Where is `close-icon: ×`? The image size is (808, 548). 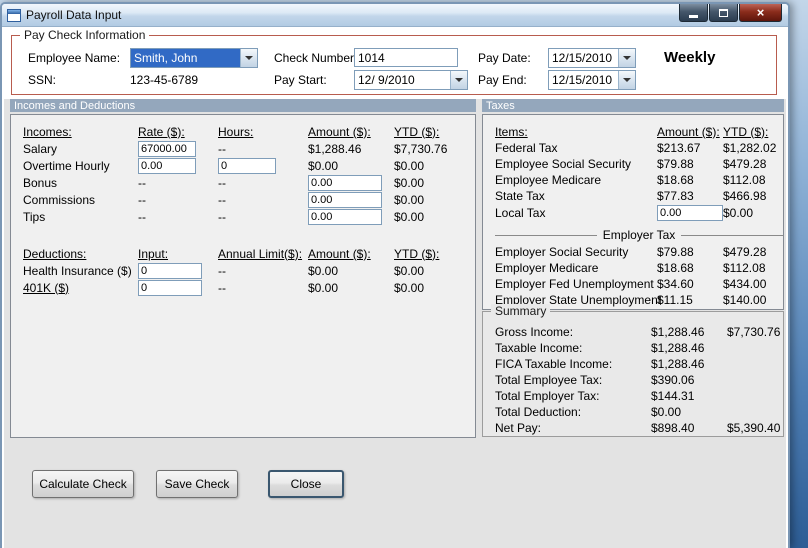 close-icon: × is located at coordinates (760, 12).